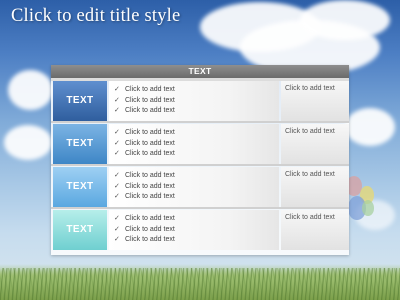 Image resolution: width=400 pixels, height=300 pixels. I want to click on slide-title: Click to edit title style, so click(95, 16).